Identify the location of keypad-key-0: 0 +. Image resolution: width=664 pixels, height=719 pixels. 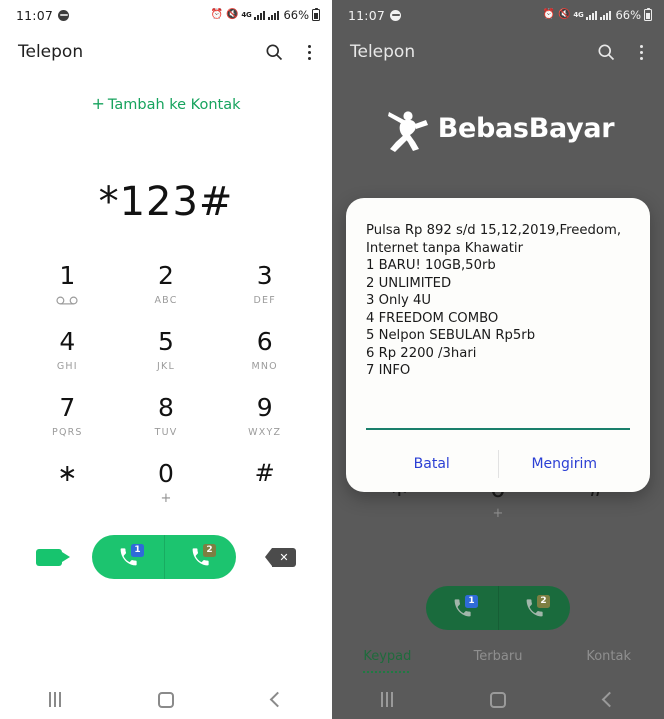
(166, 482).